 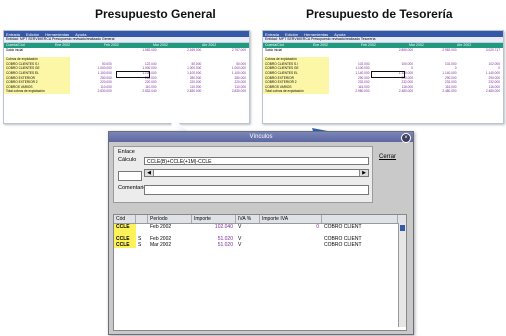 What do you see at coordinates (170, 219) in the screenshot?
I see `grid-column-header: Período` at bounding box center [170, 219].